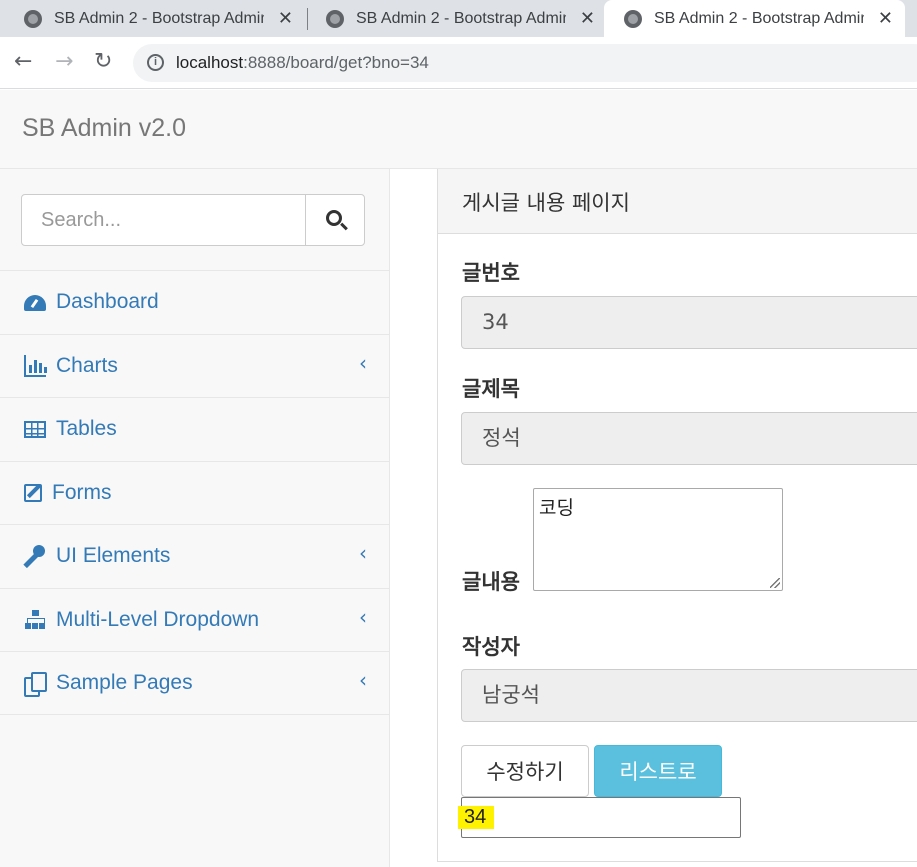  I want to click on dashboard-icon, so click(35, 303).